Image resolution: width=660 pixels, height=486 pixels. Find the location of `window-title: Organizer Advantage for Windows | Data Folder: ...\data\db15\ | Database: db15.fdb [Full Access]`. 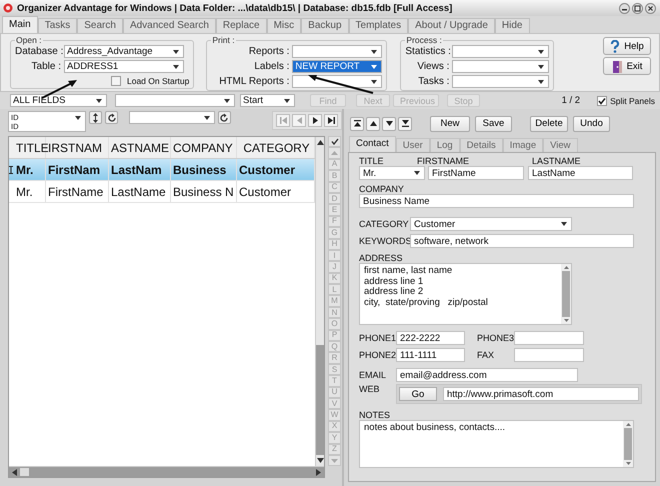

window-title: Organizer Advantage for Windows | Data Folder: ...\data\db15\ | Database: db15.fdb [Full Access] is located at coordinates (235, 8).